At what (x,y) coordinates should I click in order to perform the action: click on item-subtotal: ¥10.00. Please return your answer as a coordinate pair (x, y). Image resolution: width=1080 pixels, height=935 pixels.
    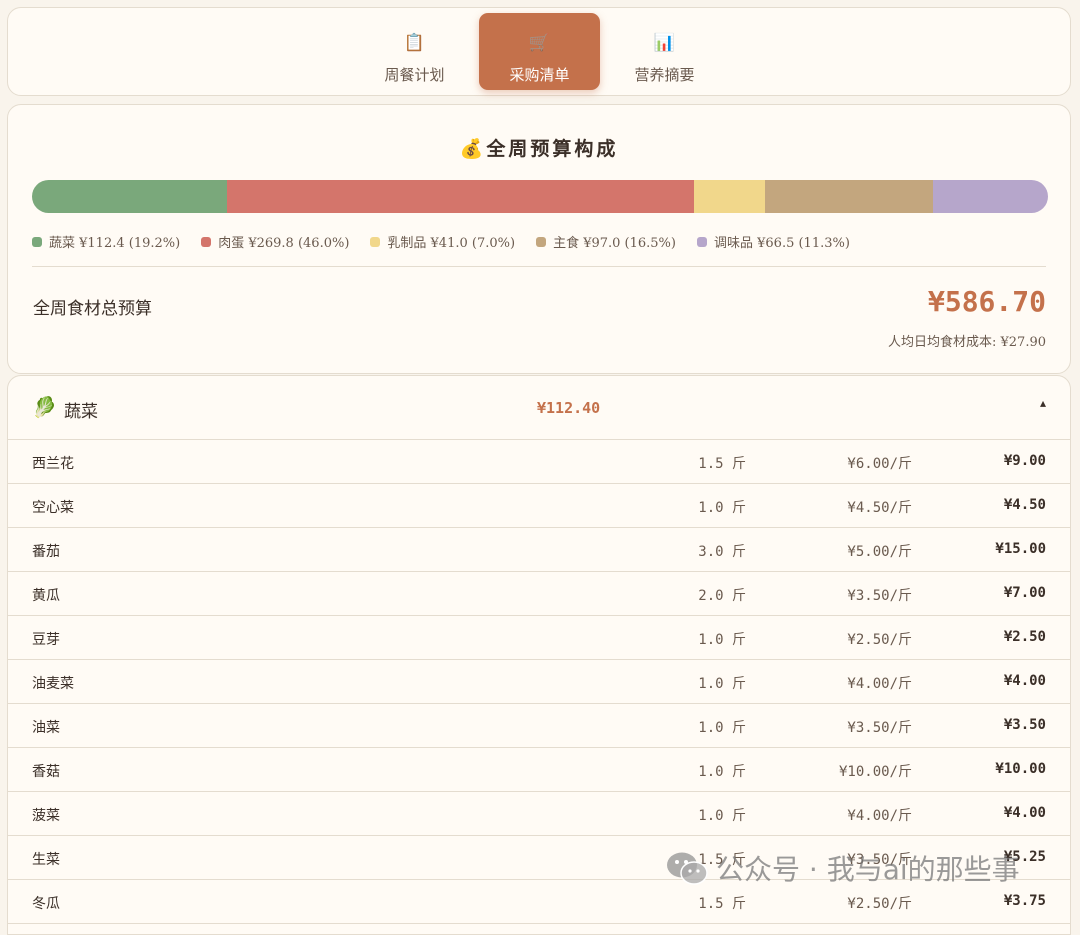
    Looking at the image, I should click on (1020, 769).